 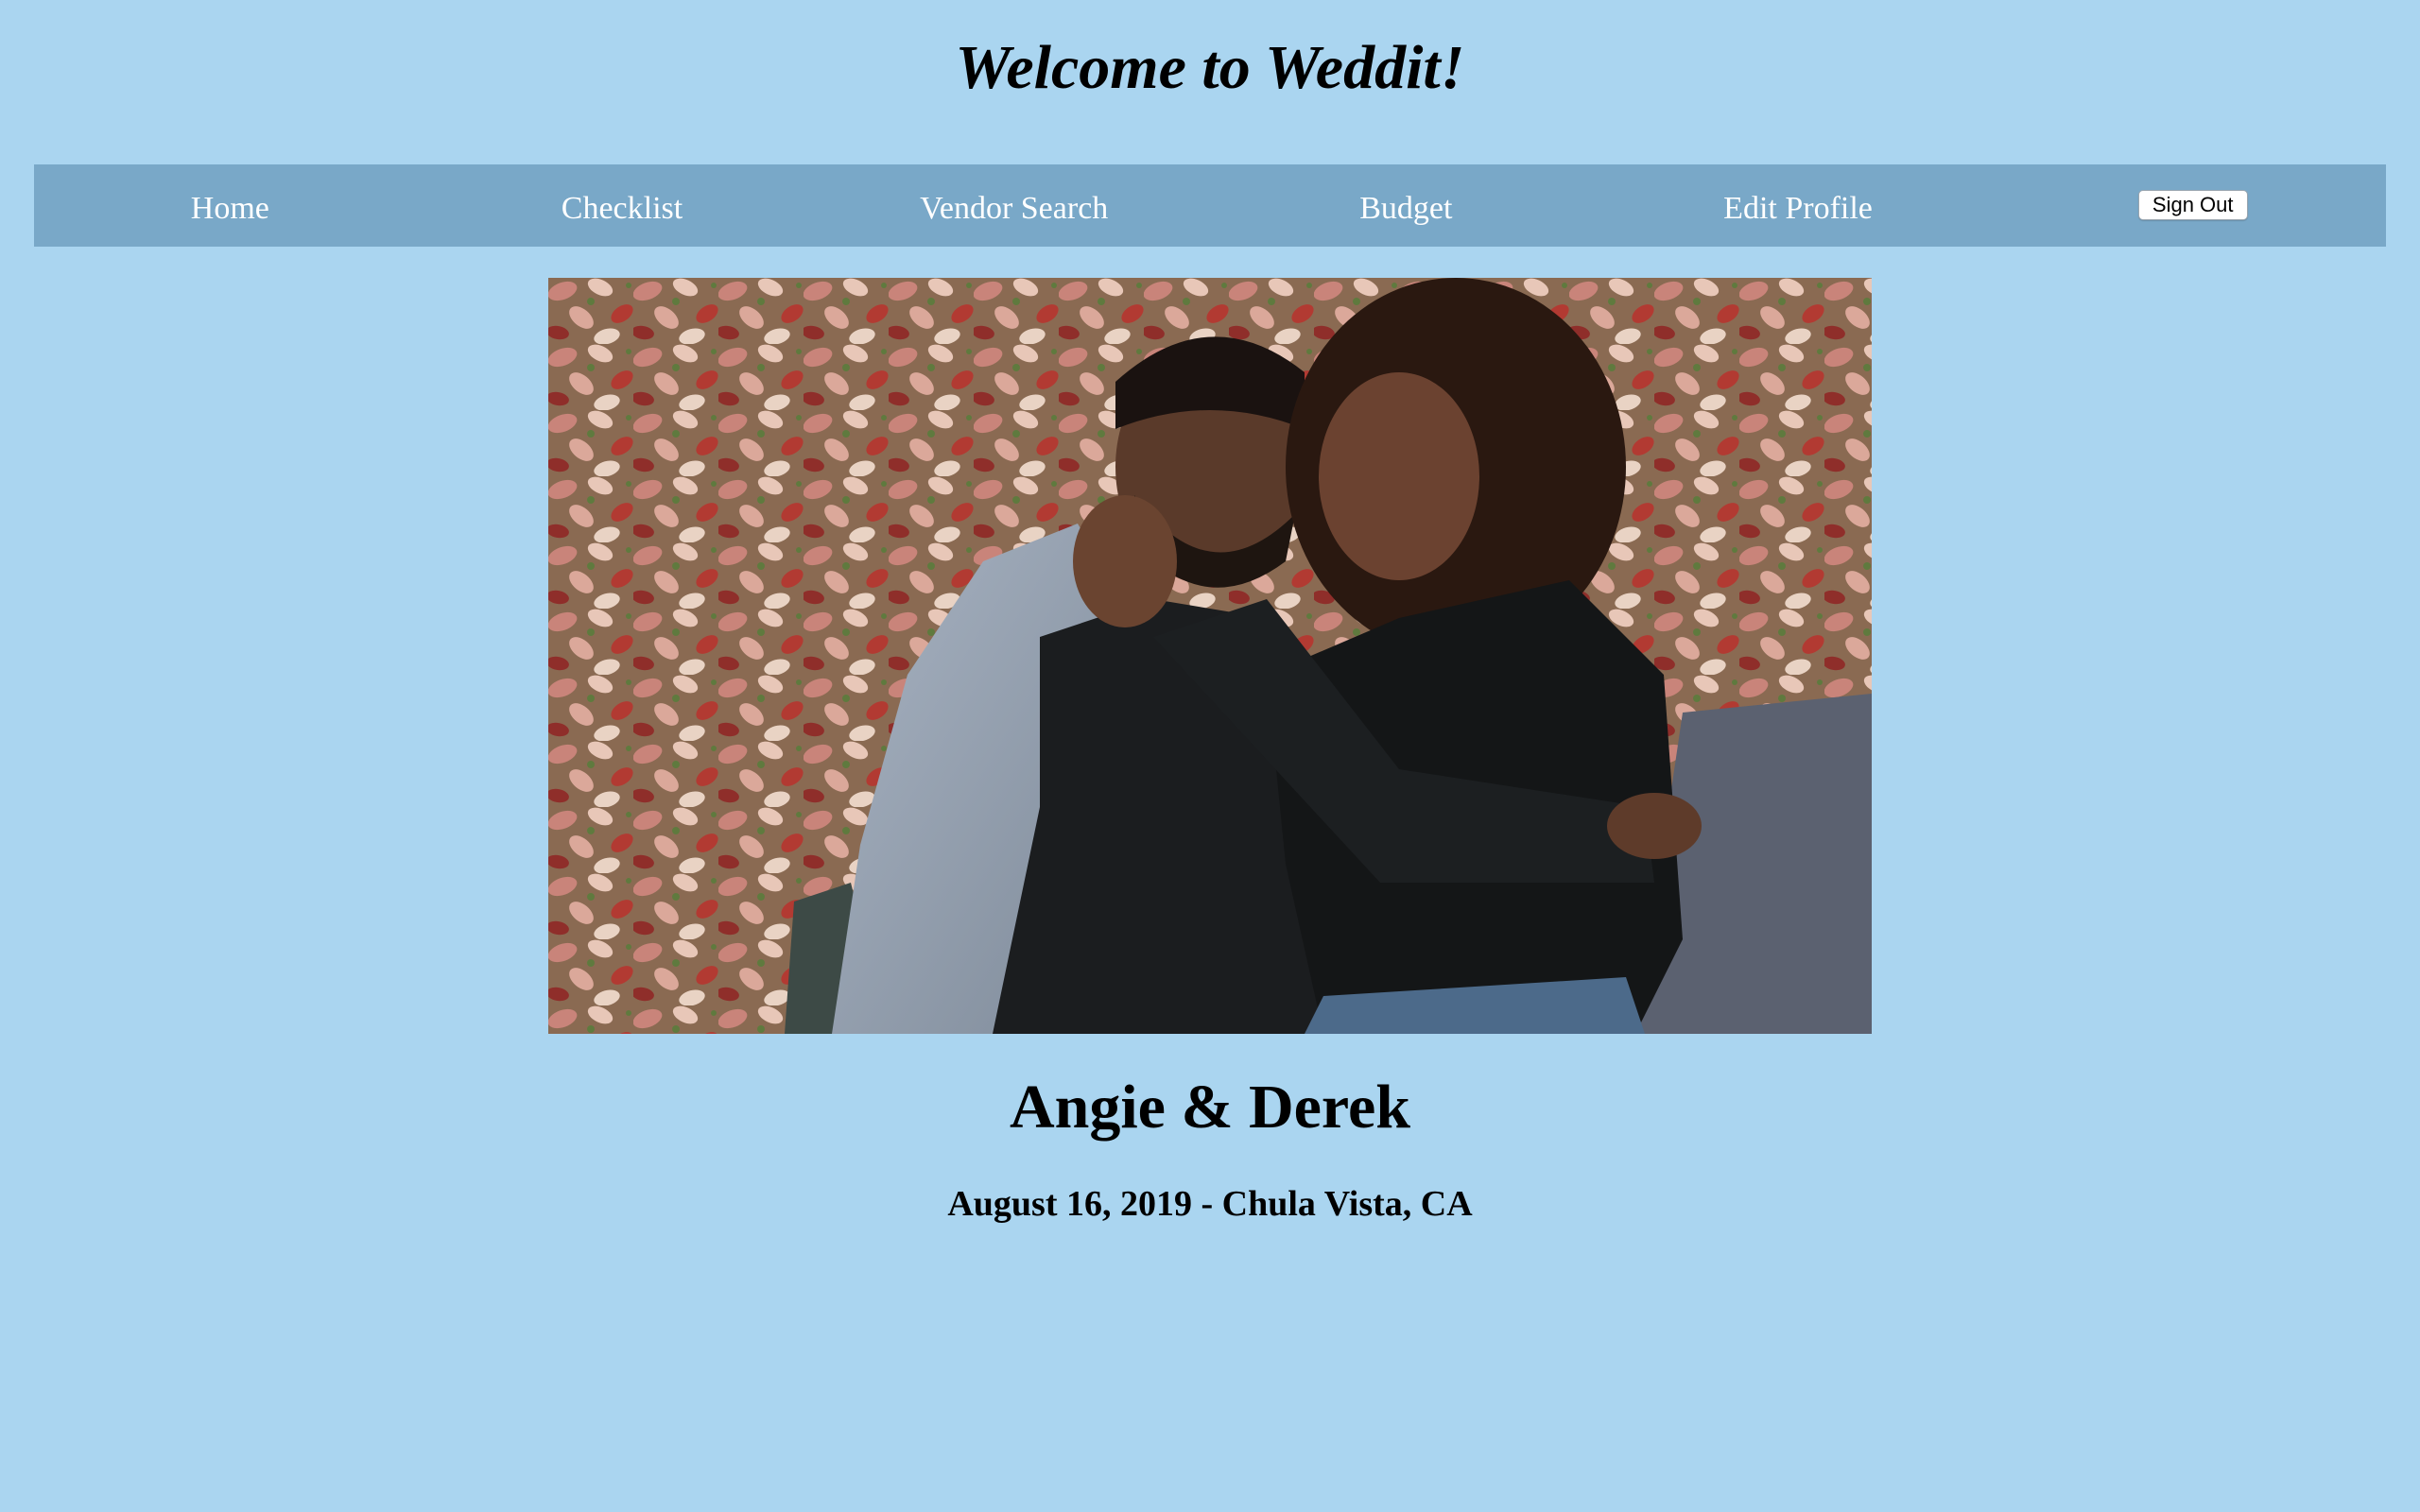 I want to click on nav-item-vendor-search: Vendor Search, so click(x=1014, y=205).